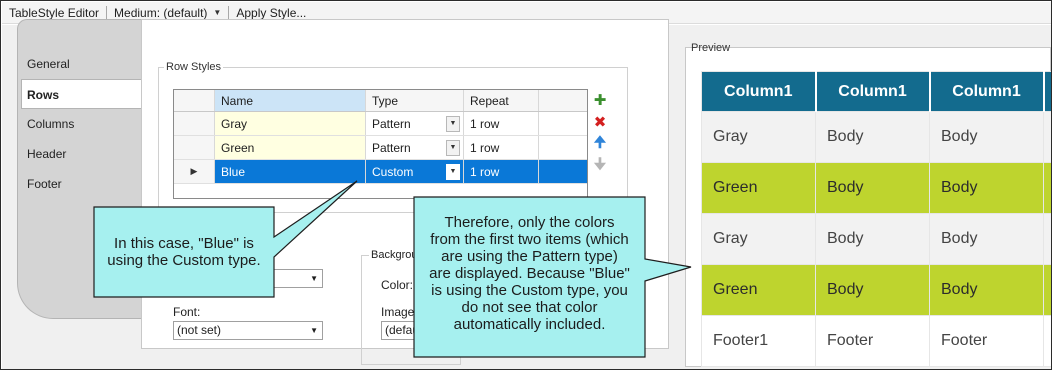 The width and height of the screenshot is (1052, 370). I want to click on callout-line: Therefore, only the colors, so click(529, 222).